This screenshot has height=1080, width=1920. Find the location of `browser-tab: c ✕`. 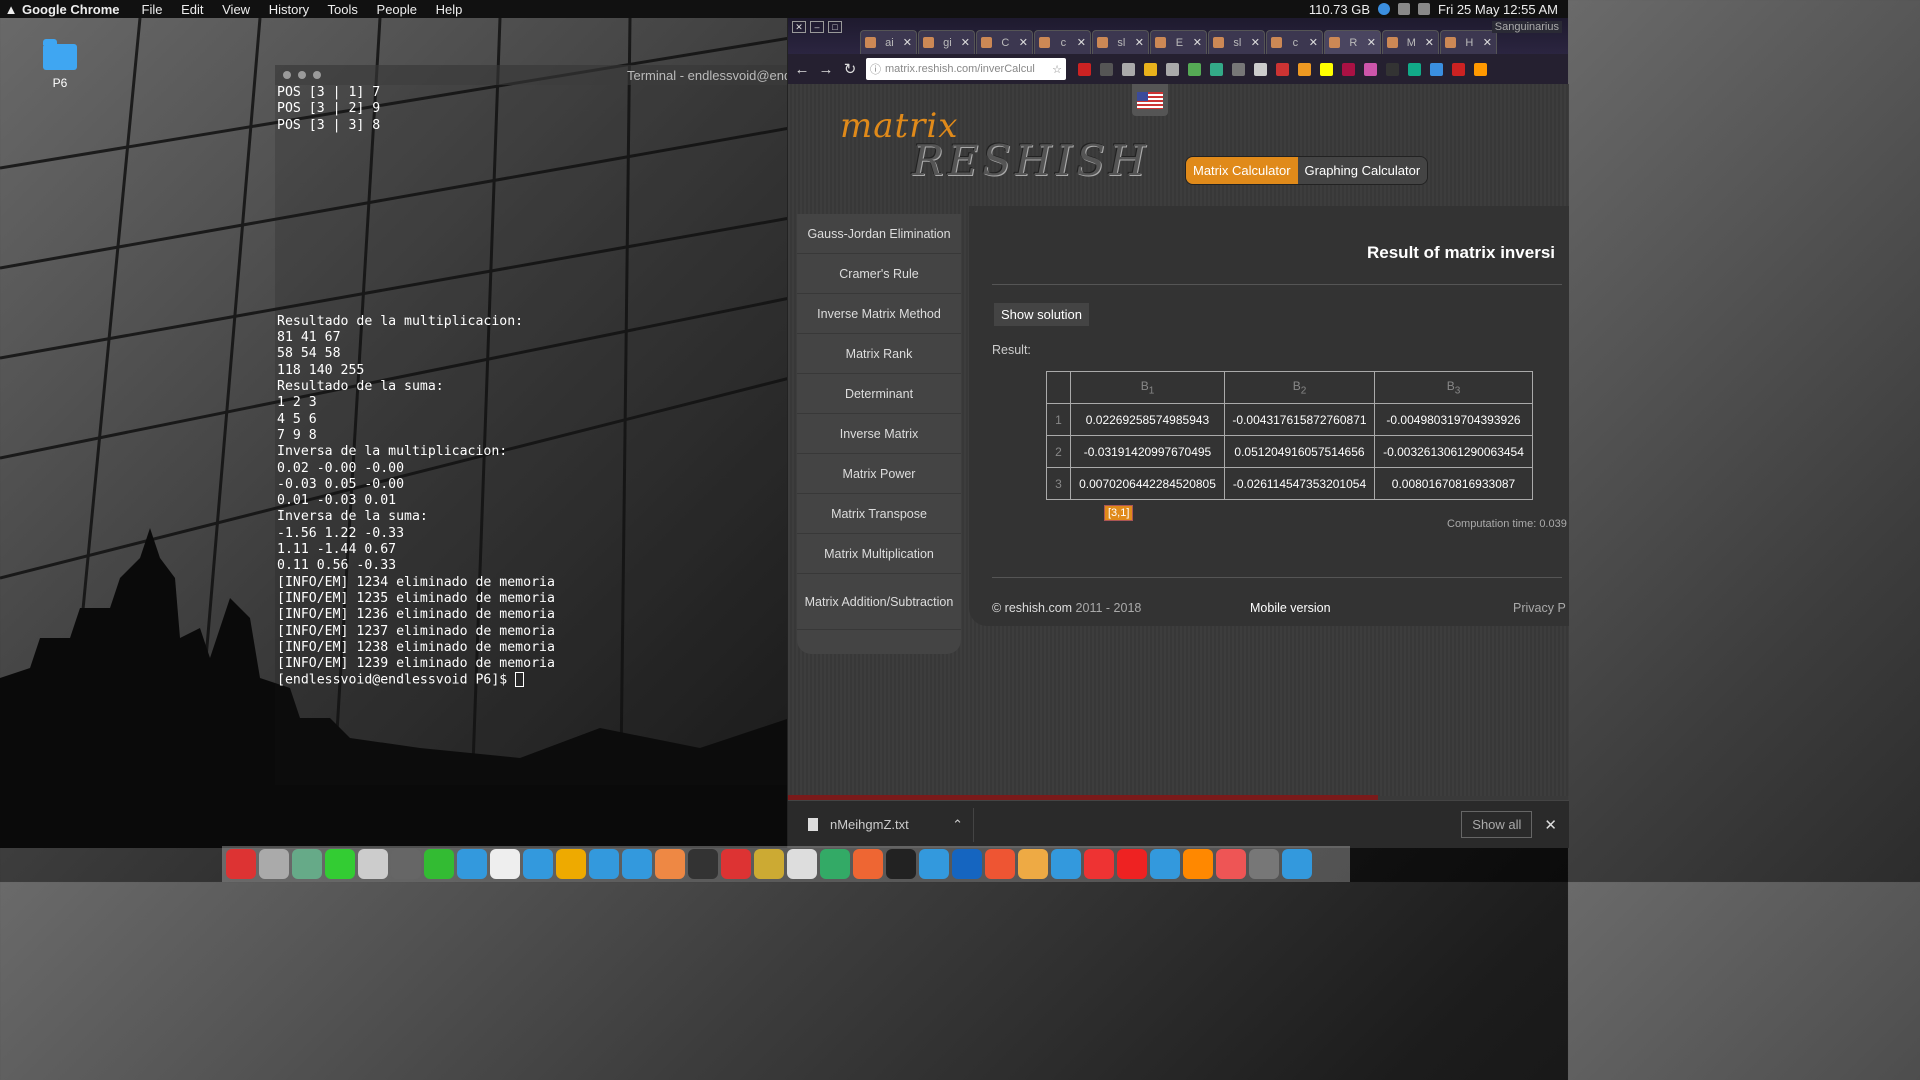

browser-tab: c ✕ is located at coordinates (1062, 42).